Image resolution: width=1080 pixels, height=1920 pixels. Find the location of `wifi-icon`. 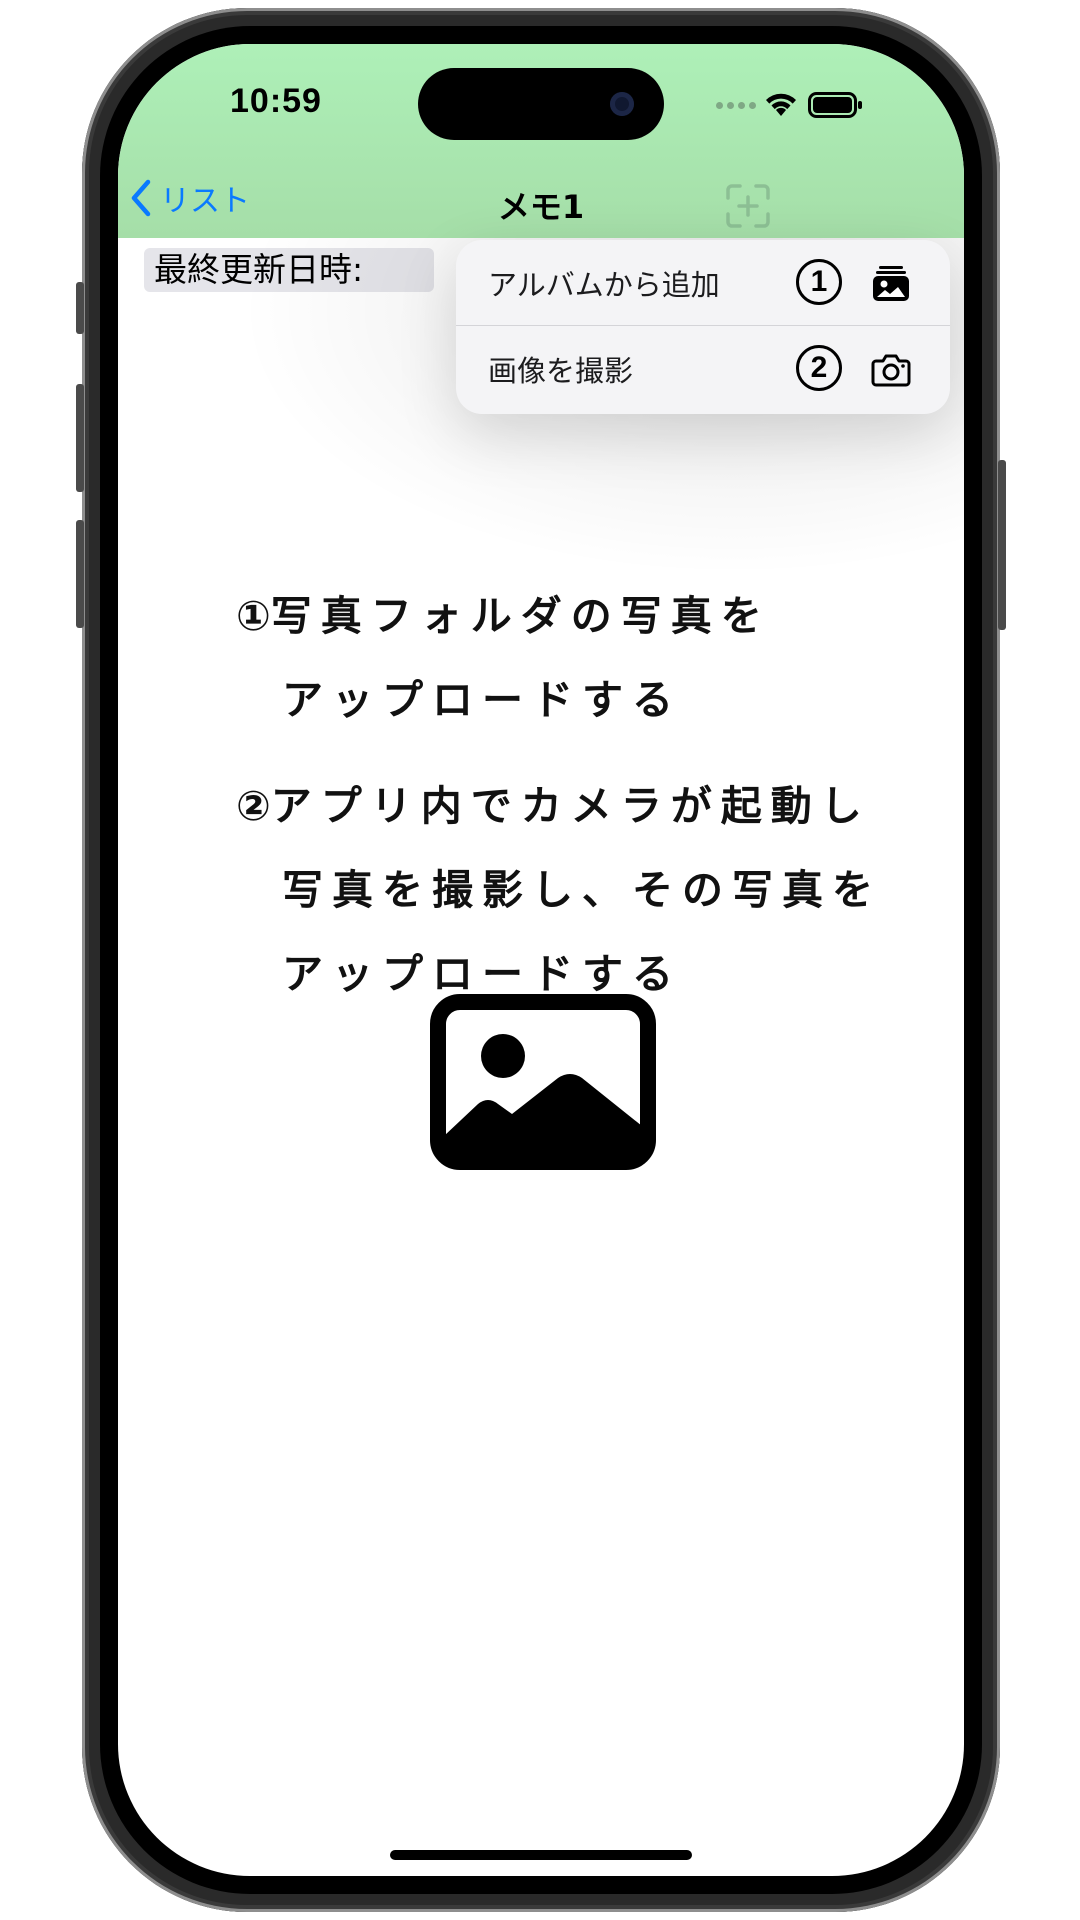

wifi-icon is located at coordinates (781, 104).